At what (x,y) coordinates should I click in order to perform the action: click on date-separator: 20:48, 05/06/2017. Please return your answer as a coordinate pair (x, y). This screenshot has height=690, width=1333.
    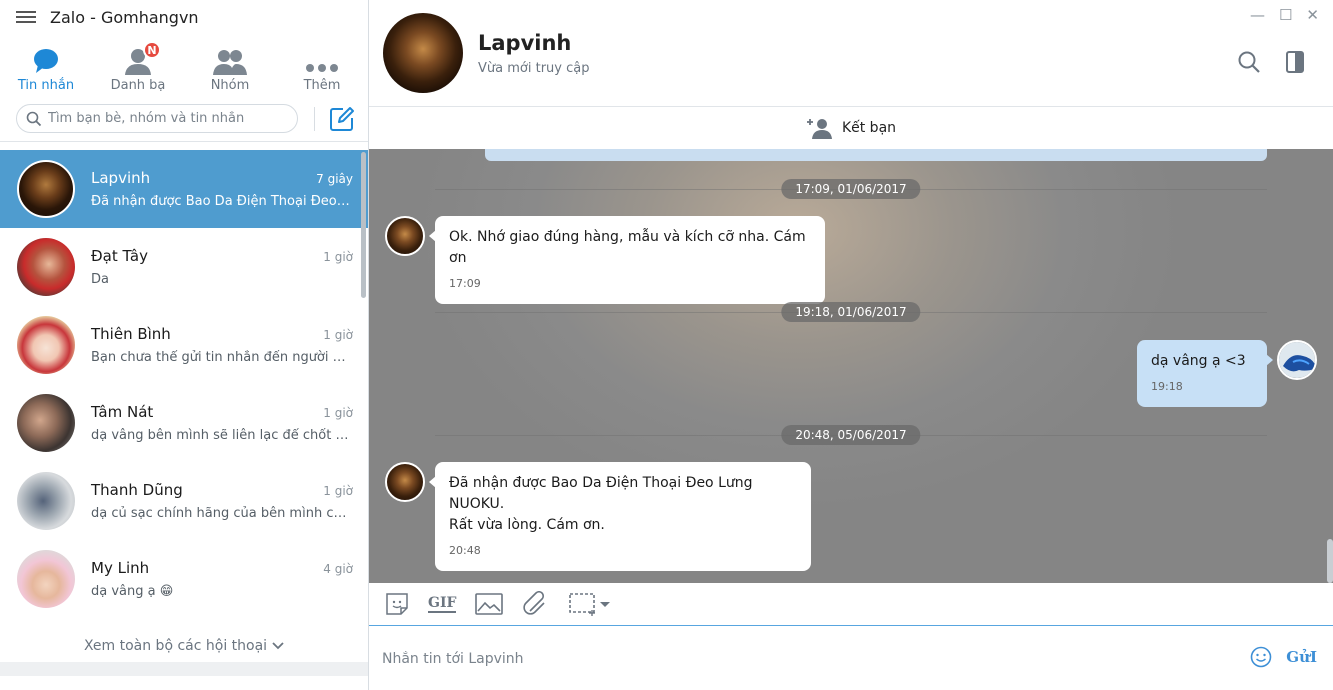
    Looking at the image, I should click on (851, 435).